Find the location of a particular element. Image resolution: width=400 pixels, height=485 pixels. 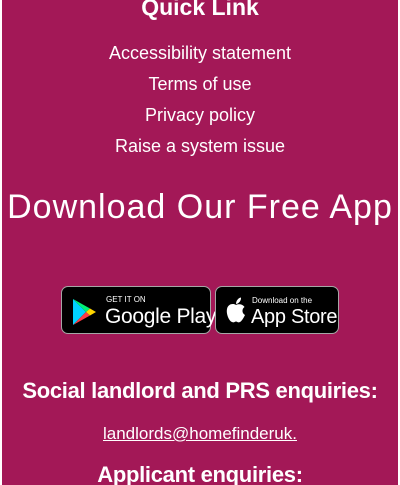

app-store-badge: Download on the App Store is located at coordinates (277, 310).